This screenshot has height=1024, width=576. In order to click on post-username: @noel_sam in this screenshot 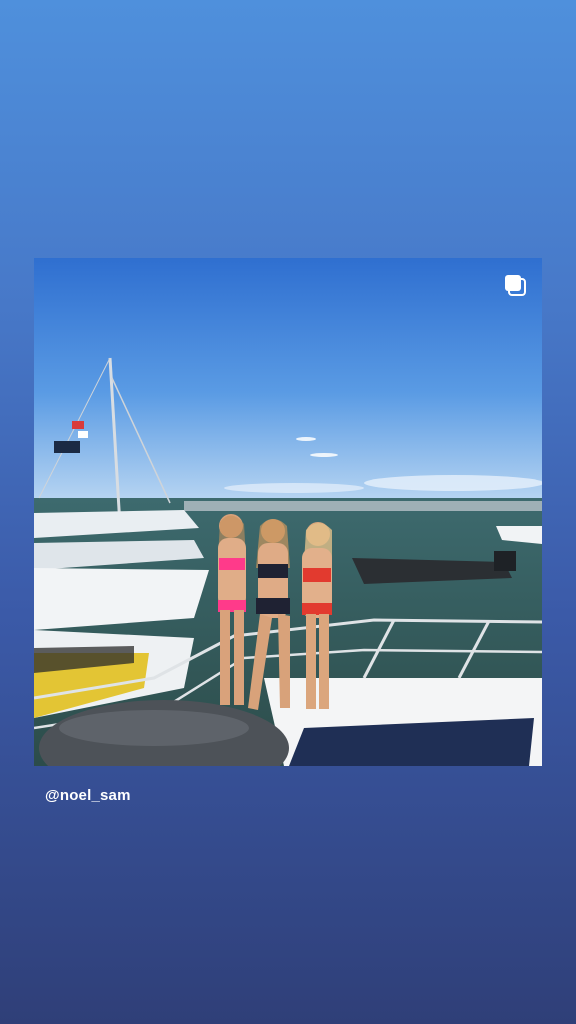, I will do `click(88, 795)`.